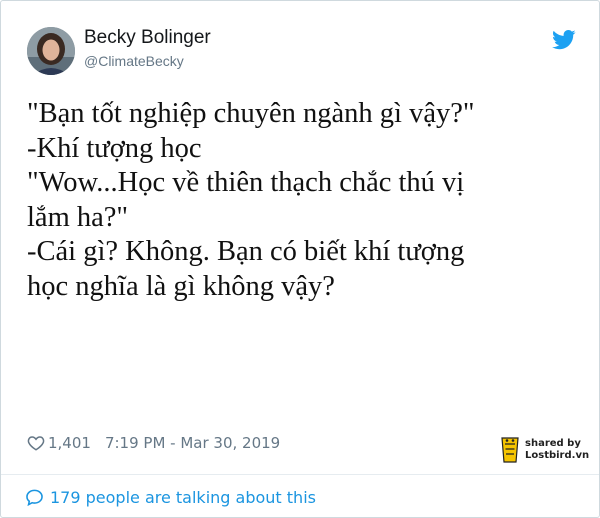 Image resolution: width=600 pixels, height=518 pixels. What do you see at coordinates (183, 497) in the screenshot?
I see `talking-text: 179 people are talking about this` at bounding box center [183, 497].